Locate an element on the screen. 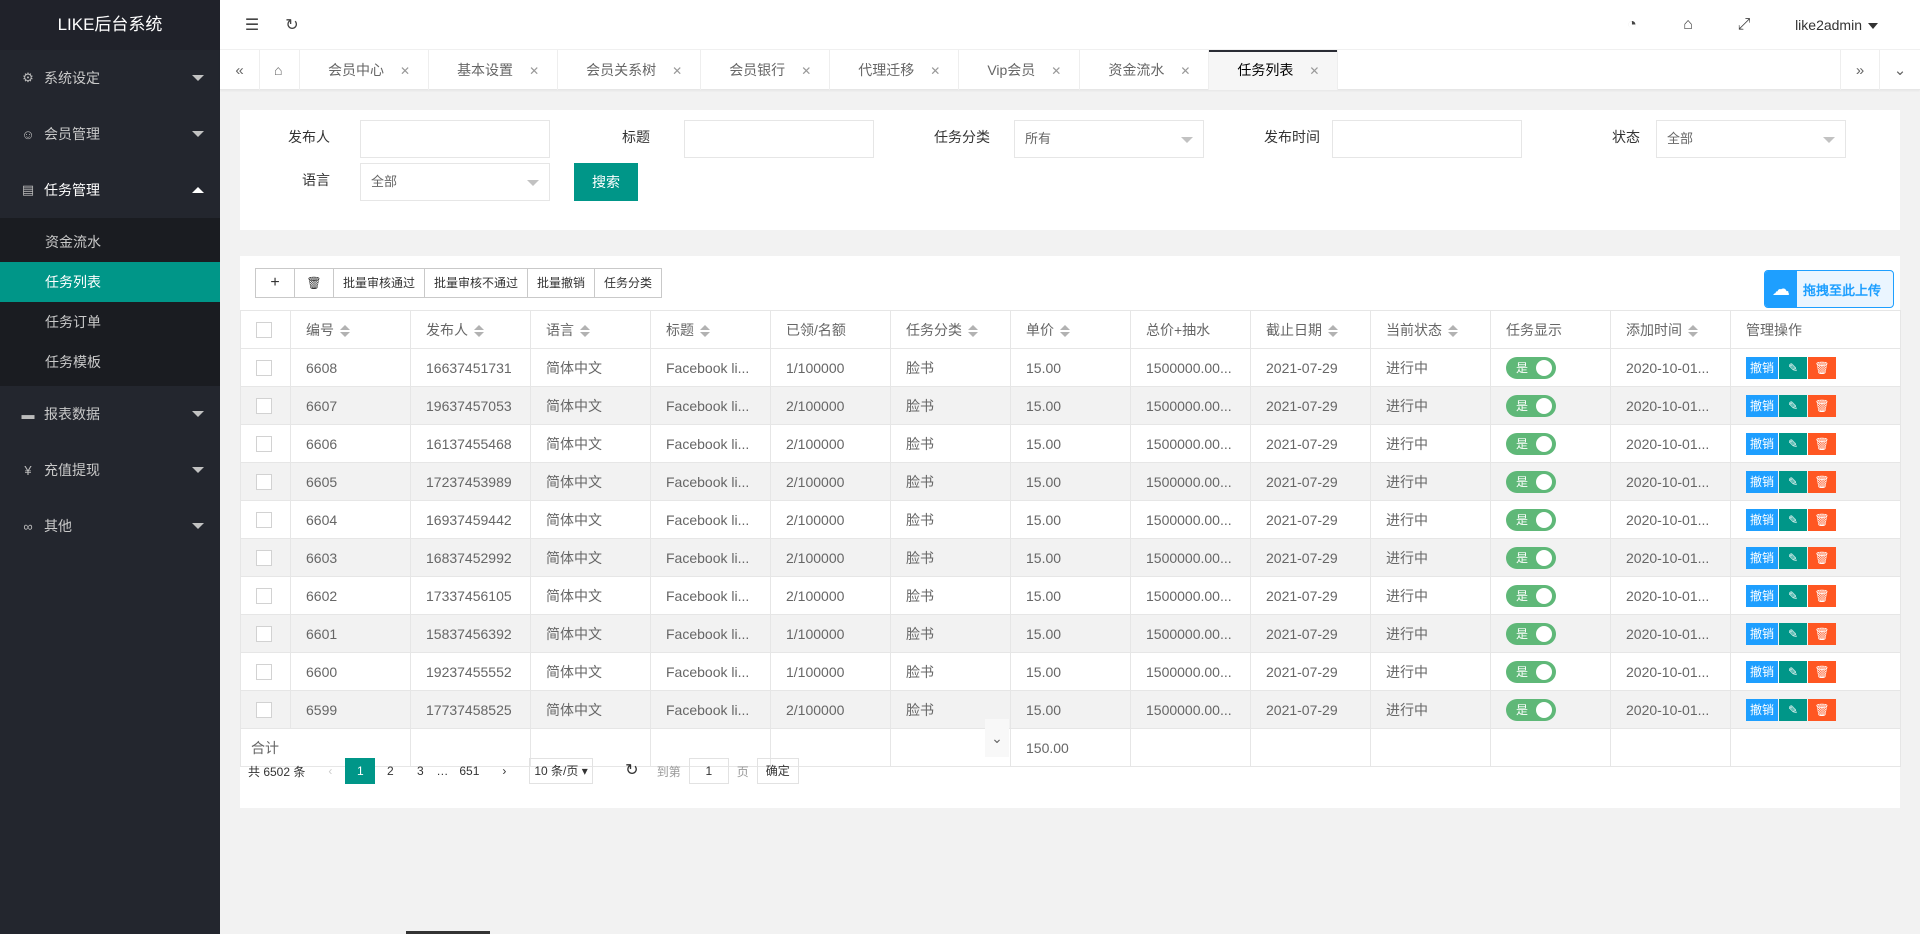 This screenshot has width=1920, height=934. select-all-checkbox is located at coordinates (264, 330).